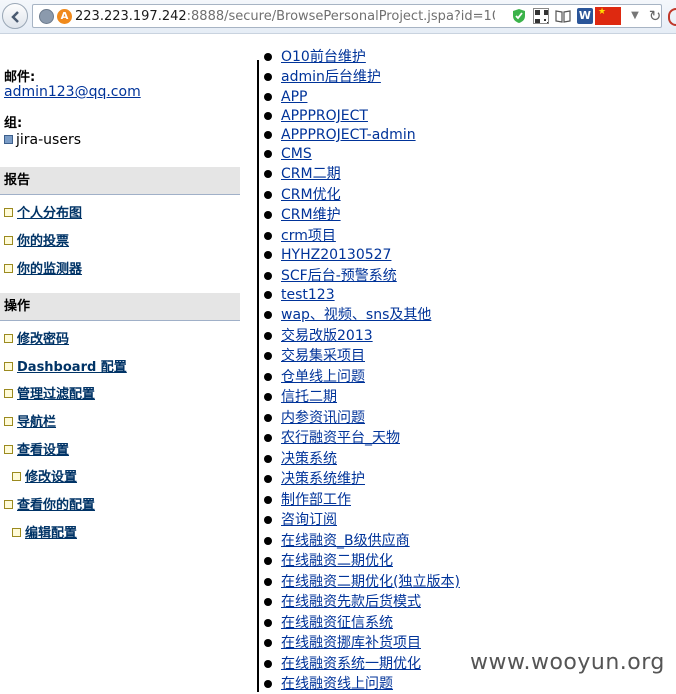 The height and width of the screenshot is (694, 676). Describe the element at coordinates (49, 392) in the screenshot. I see `op-link-manage-filters: 管理过滤配置` at that location.